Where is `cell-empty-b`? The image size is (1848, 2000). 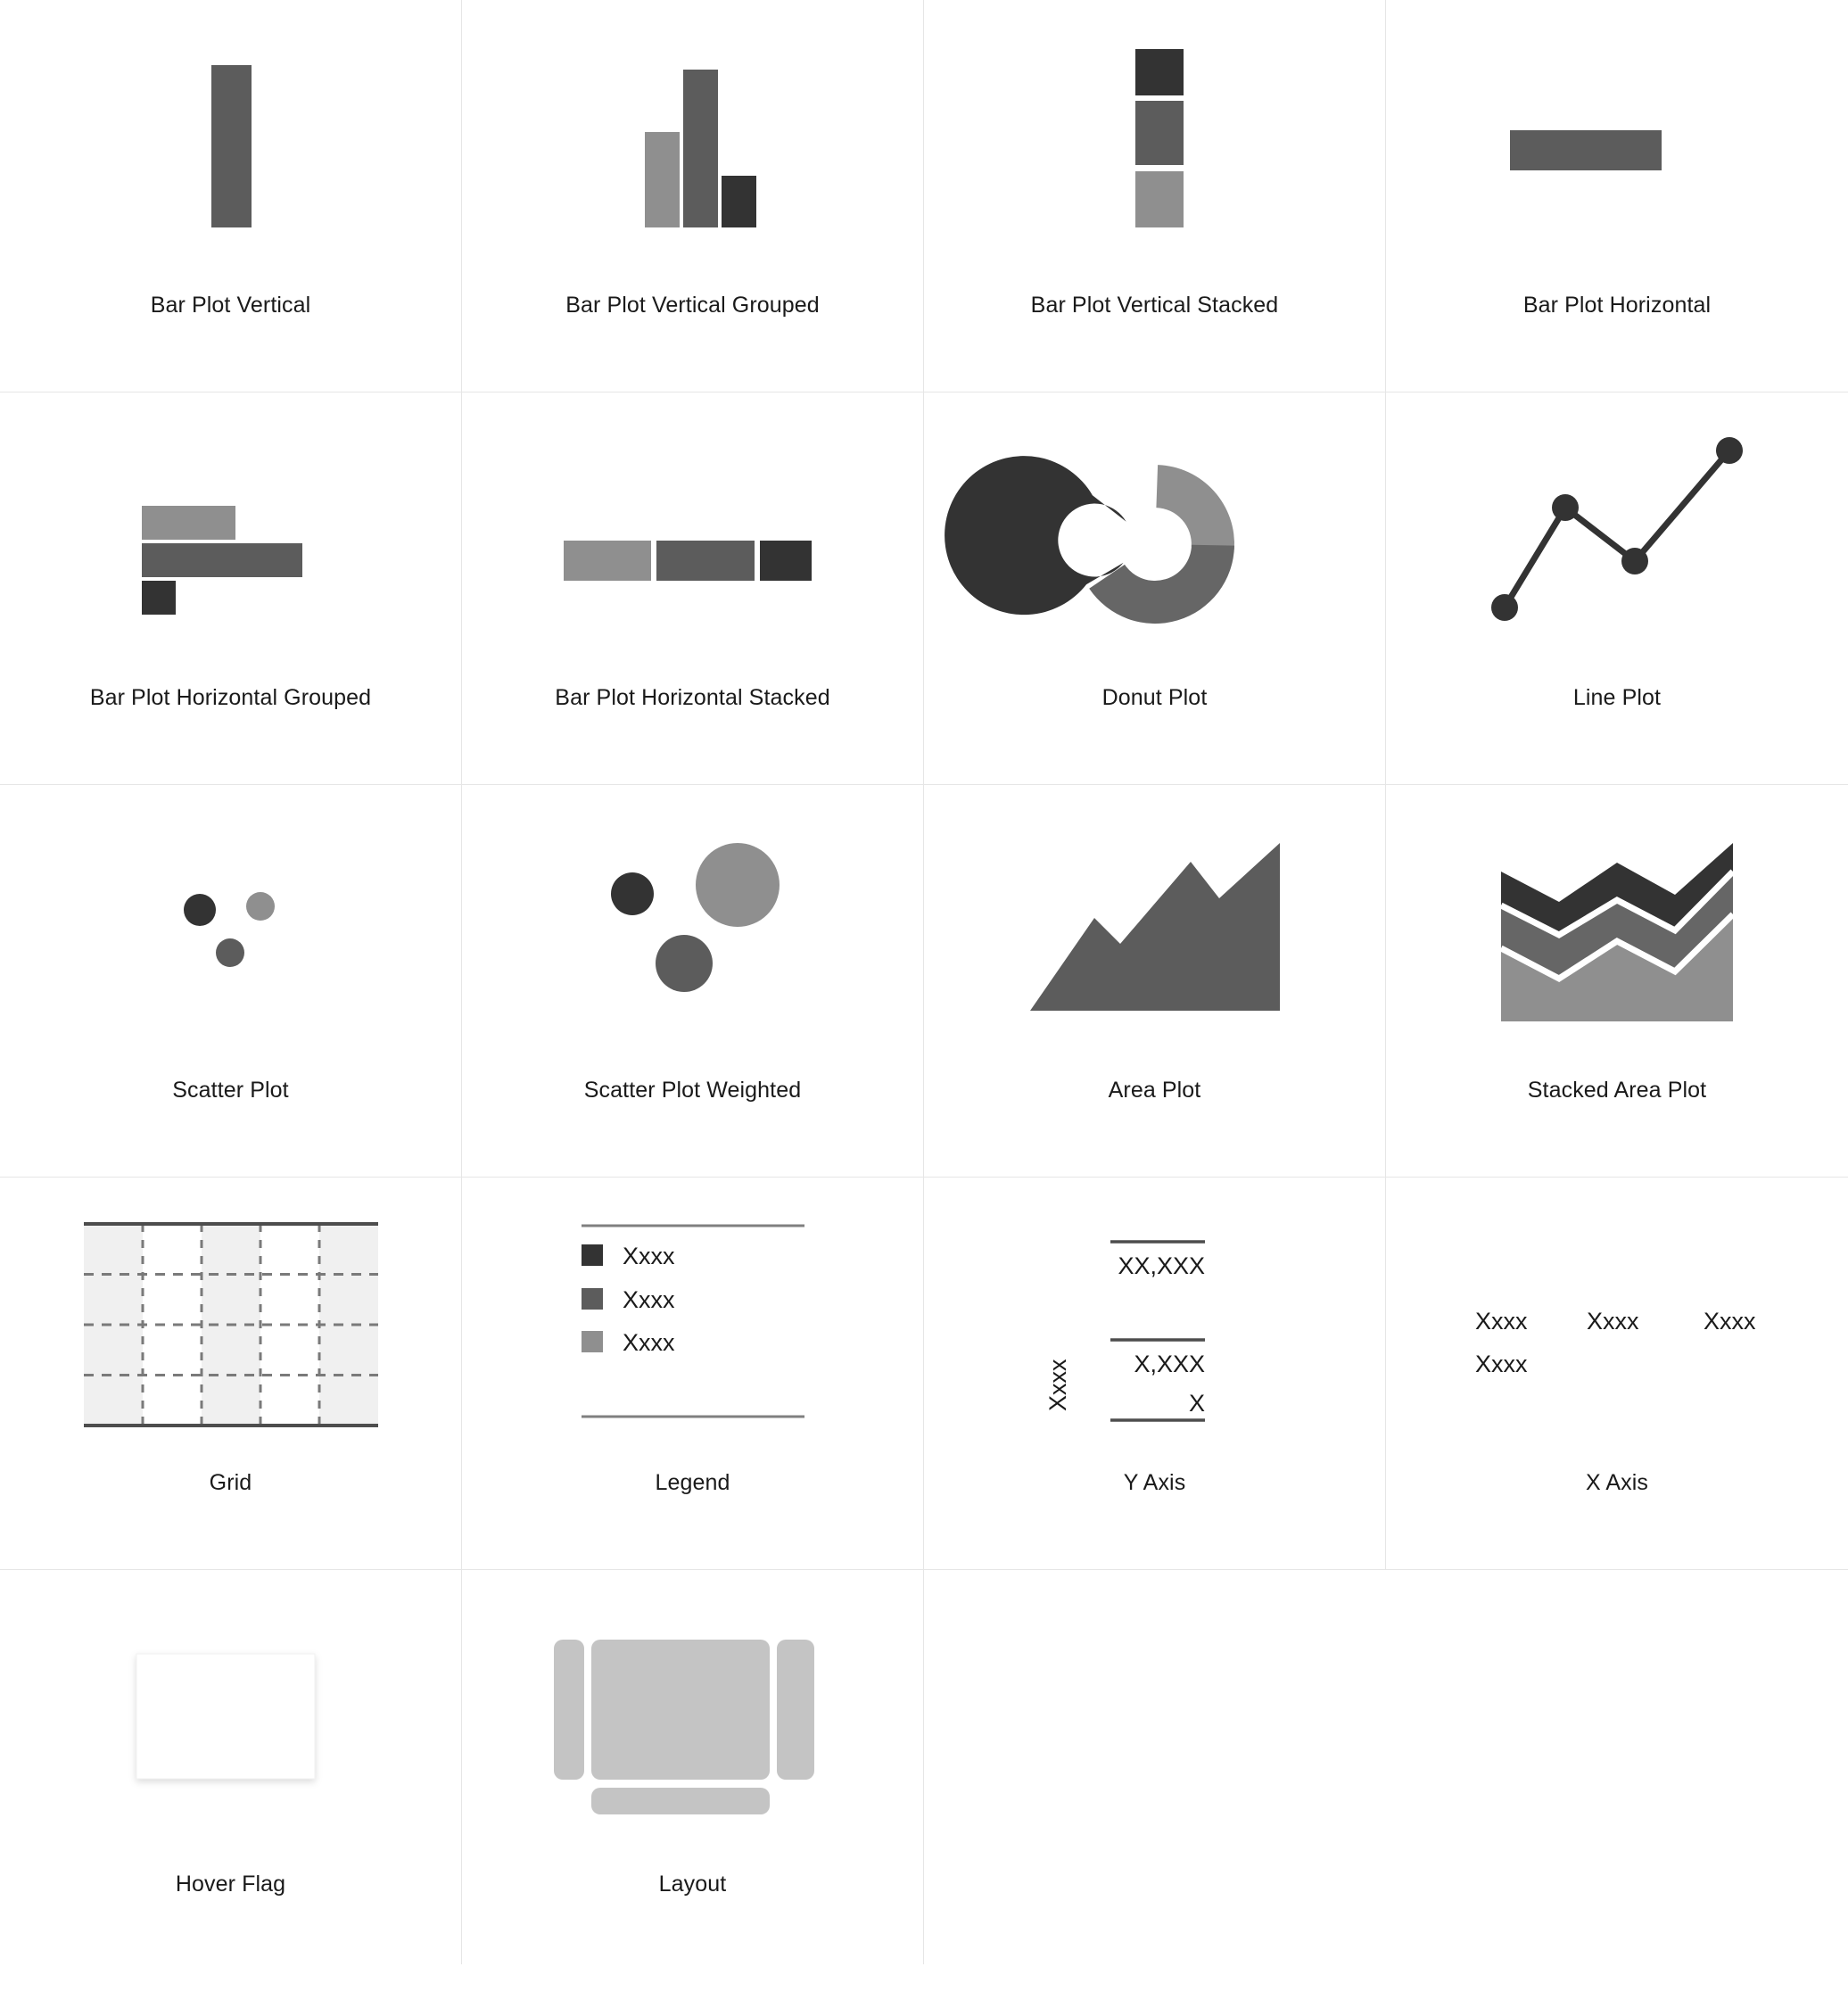
cell-empty-b is located at coordinates (1617, 1767).